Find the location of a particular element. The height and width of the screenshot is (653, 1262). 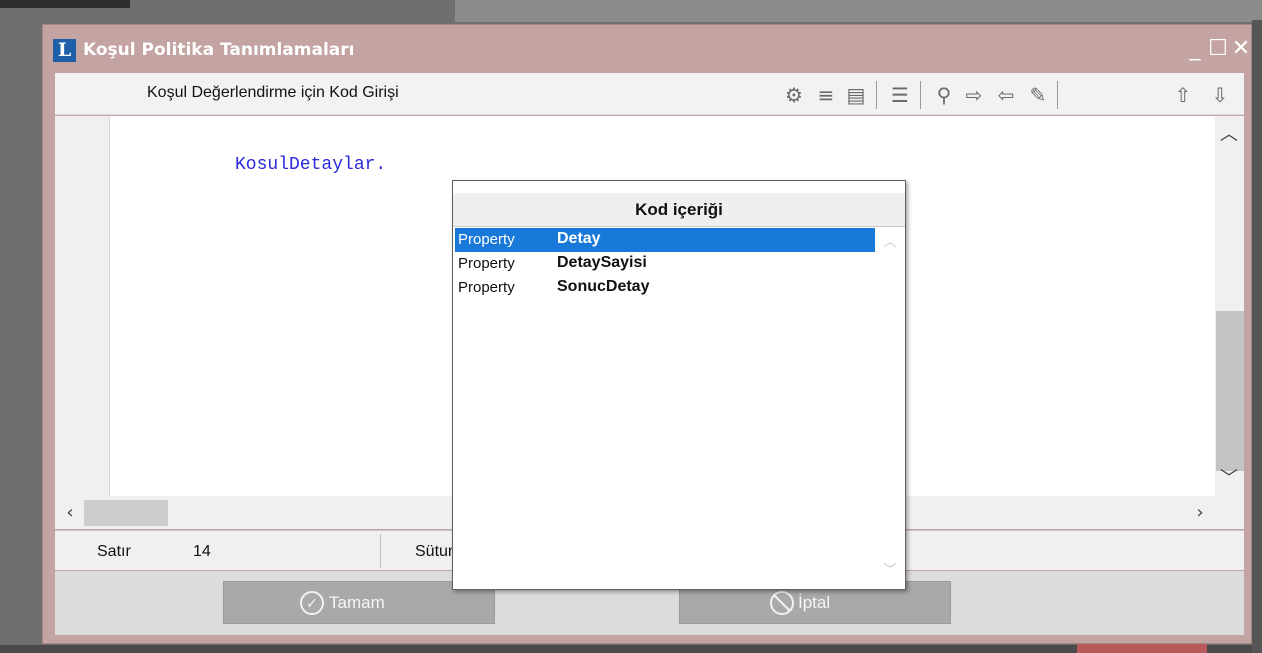

scroll-up-icon: ︿ is located at coordinates (1229, 135).